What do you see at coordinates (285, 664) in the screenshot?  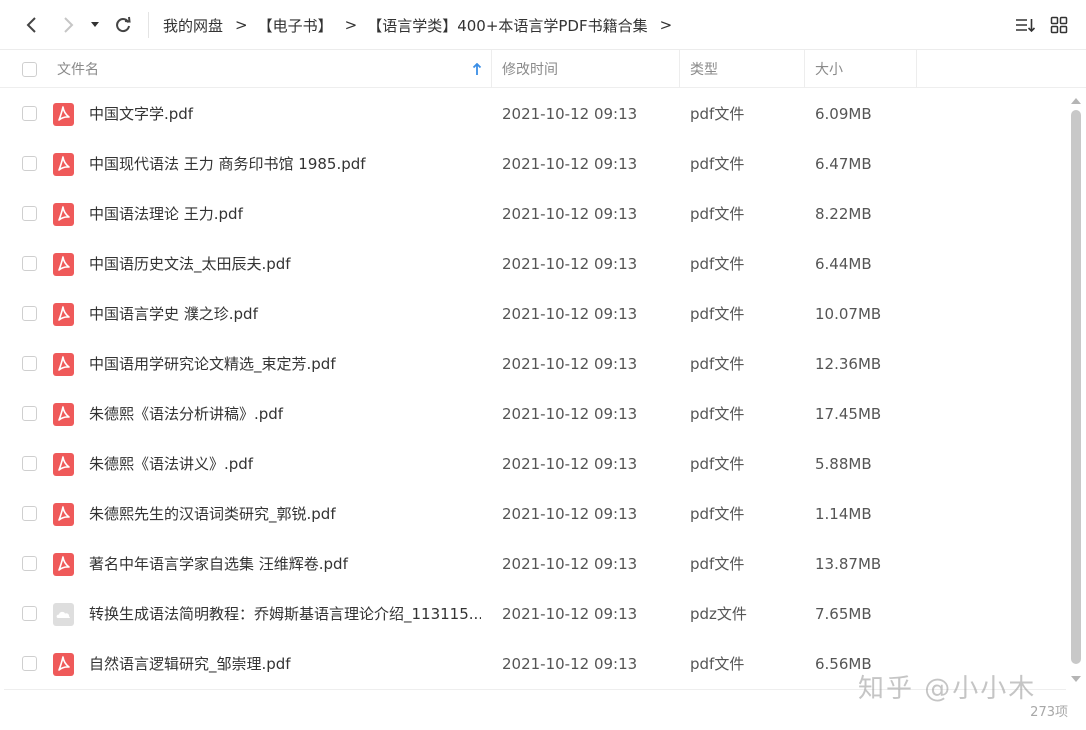 I see `file-name: 自然语言逻辑研究_邹崇理.pdf` at bounding box center [285, 664].